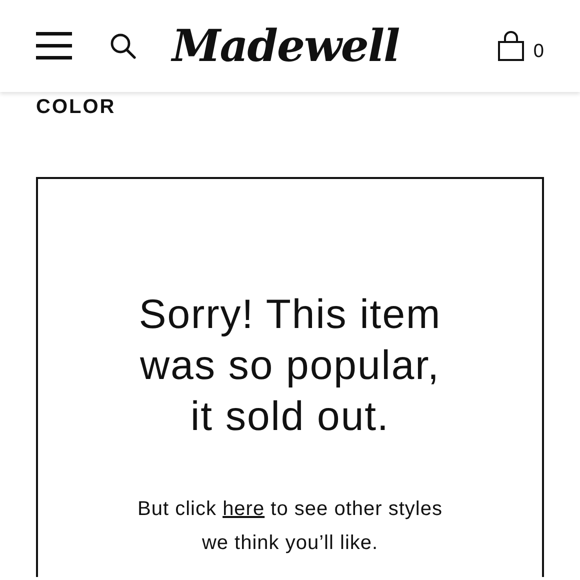 The width and height of the screenshot is (580, 580). I want to click on logo: Madewell, so click(286, 46).